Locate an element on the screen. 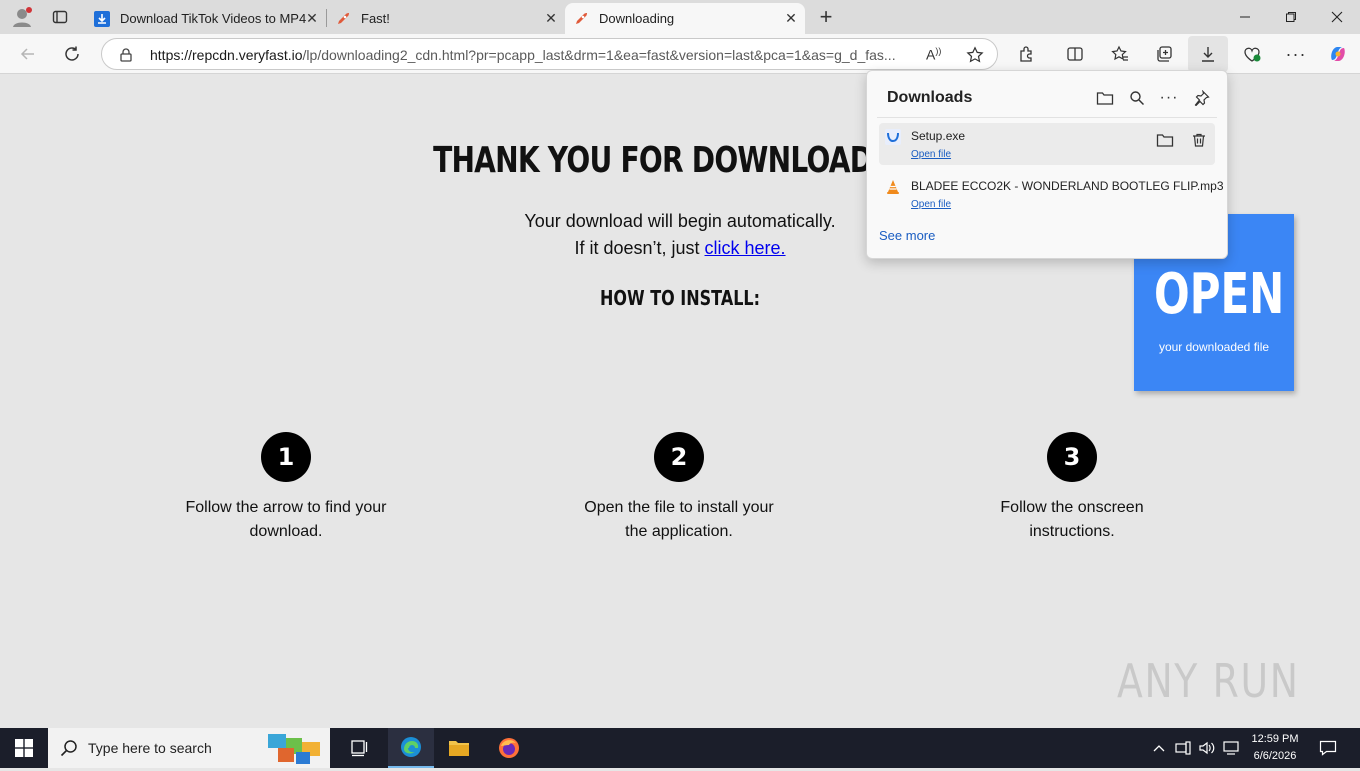  tab-tiktok-downloader: Download TikTok Videos to MP4 ✕ is located at coordinates (206, 18).